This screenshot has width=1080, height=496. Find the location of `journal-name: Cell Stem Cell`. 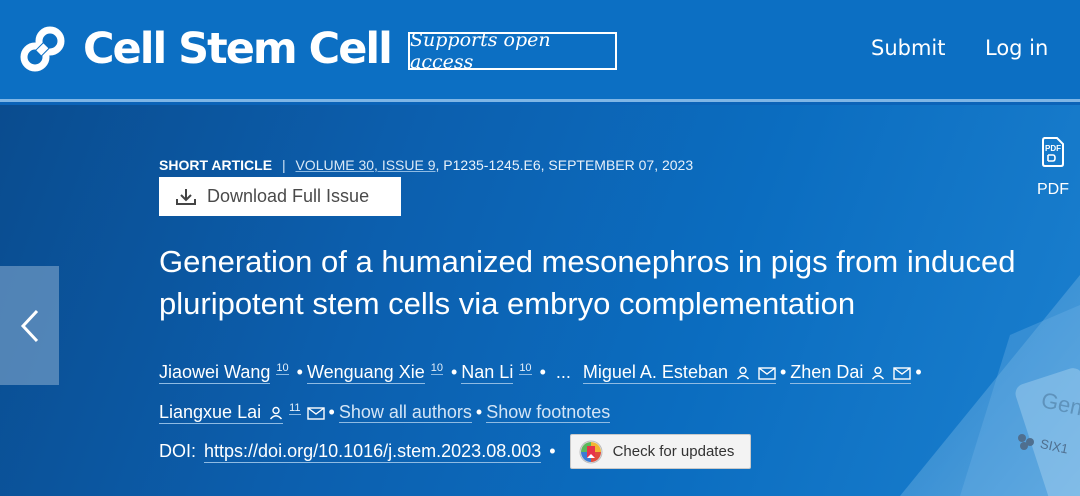

journal-name: Cell Stem Cell is located at coordinates (238, 49).